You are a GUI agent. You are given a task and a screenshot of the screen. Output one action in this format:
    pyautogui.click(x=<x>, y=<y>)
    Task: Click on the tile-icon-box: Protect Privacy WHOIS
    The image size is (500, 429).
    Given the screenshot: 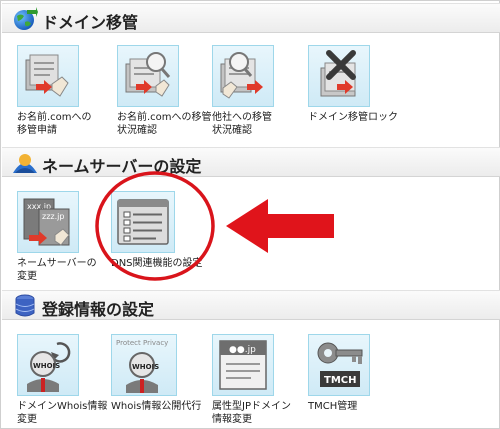 What is the action you would take?
    pyautogui.click(x=144, y=365)
    